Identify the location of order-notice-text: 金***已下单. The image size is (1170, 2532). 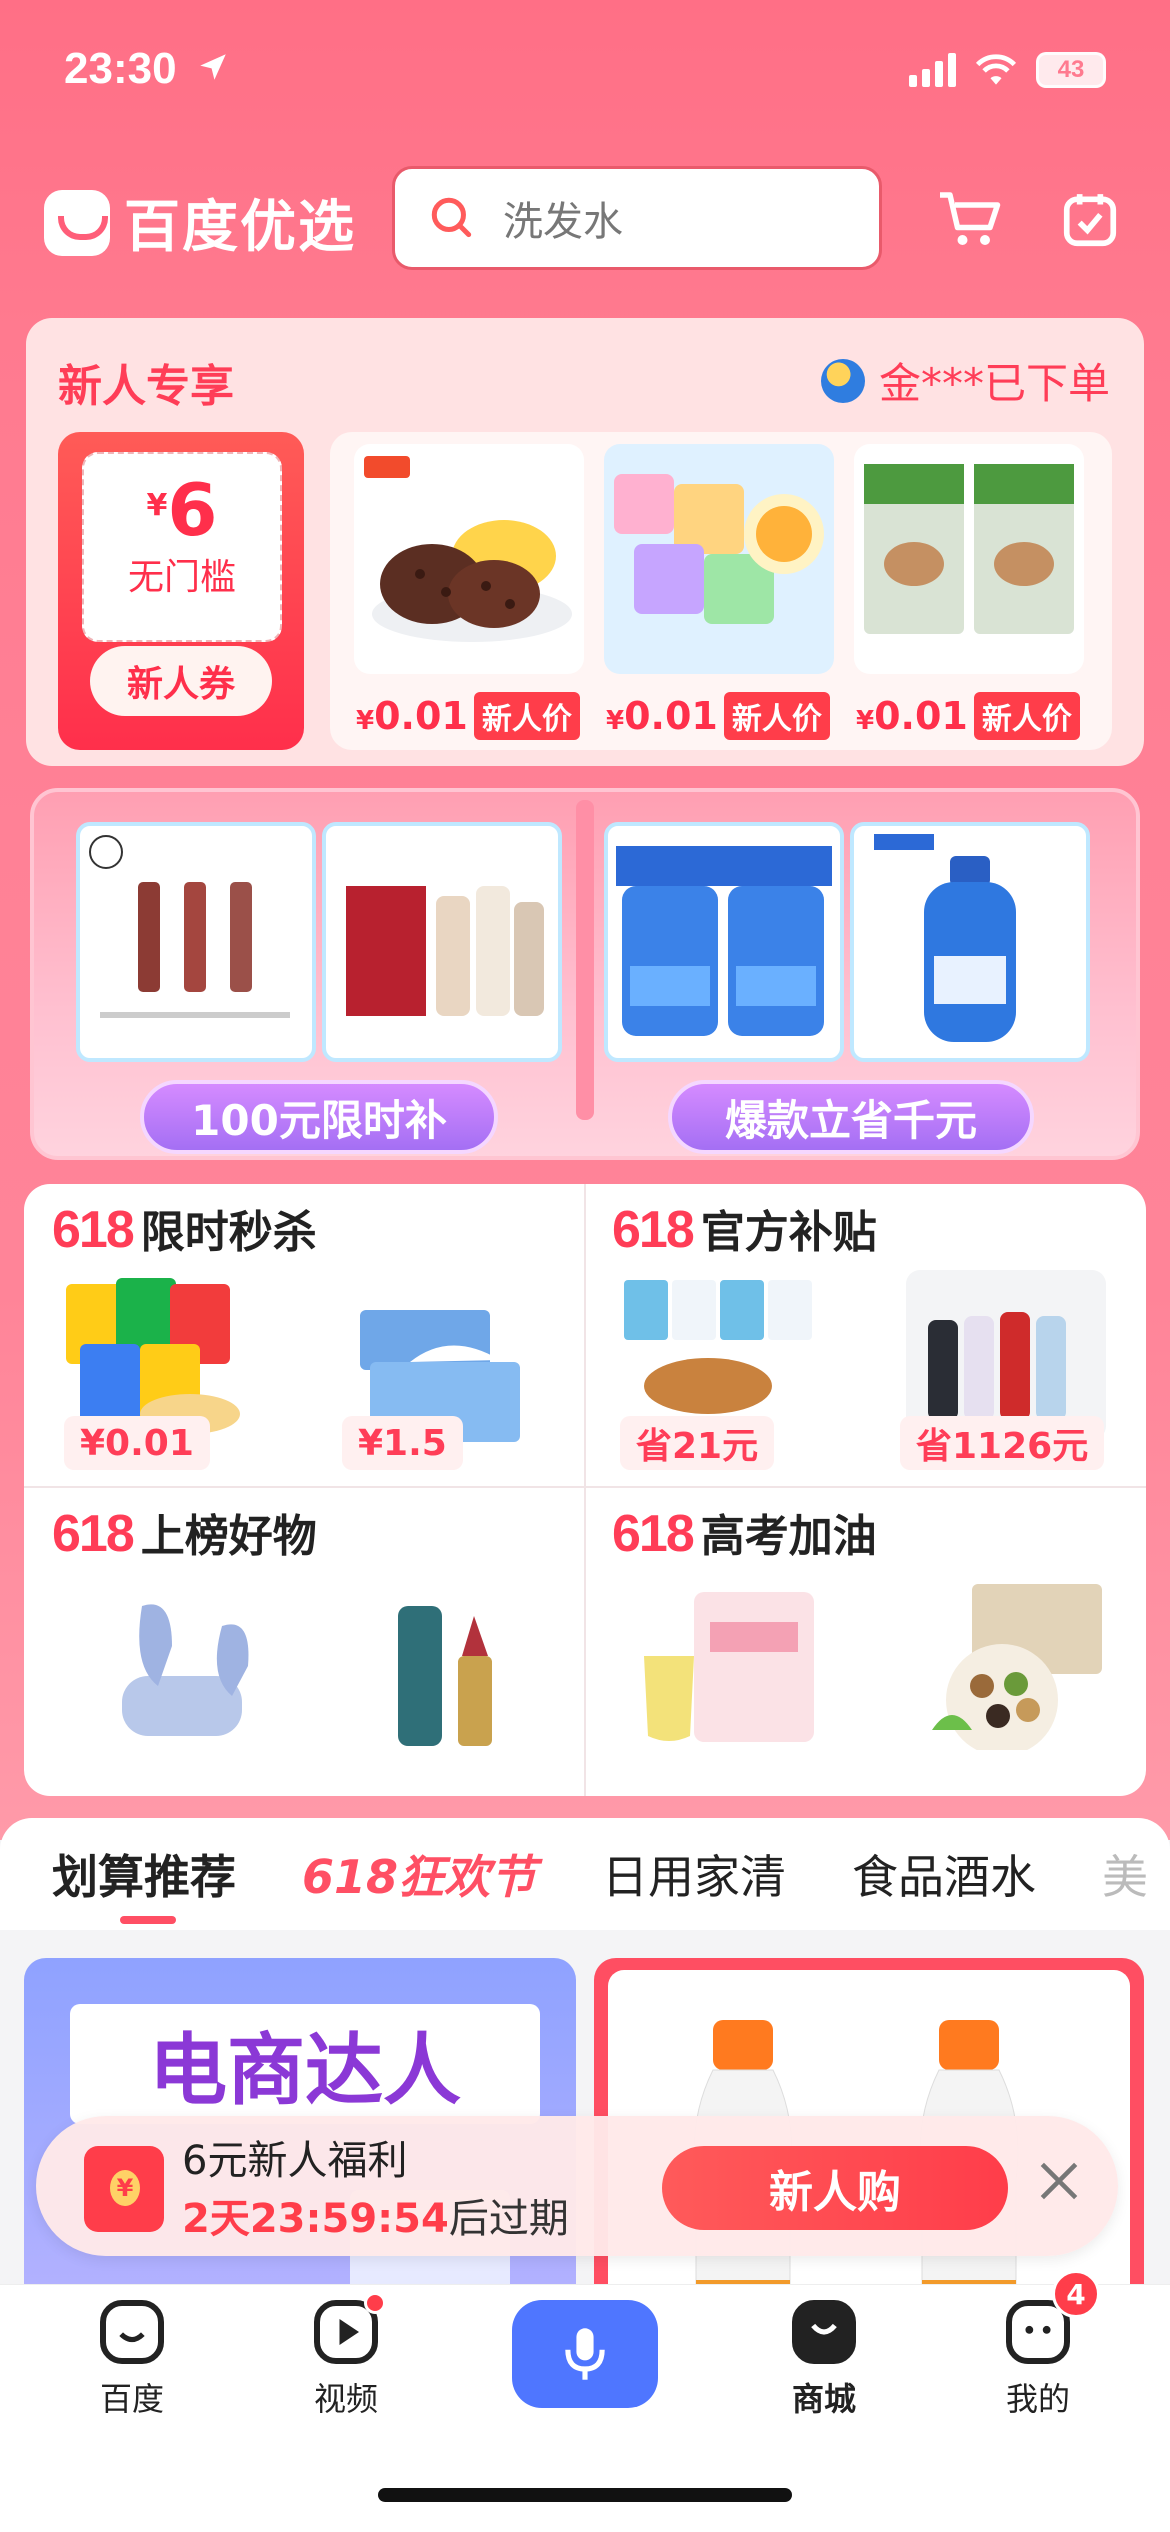
(994, 383).